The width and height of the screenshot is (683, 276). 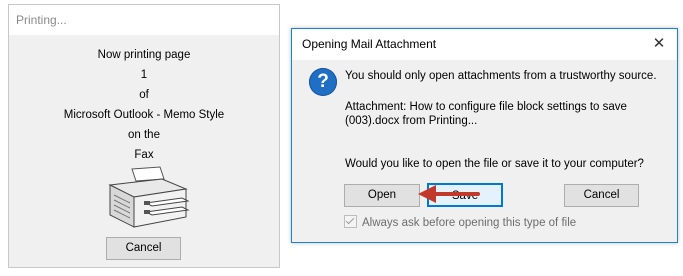 I want to click on printing-status-line: 1, so click(x=144, y=75).